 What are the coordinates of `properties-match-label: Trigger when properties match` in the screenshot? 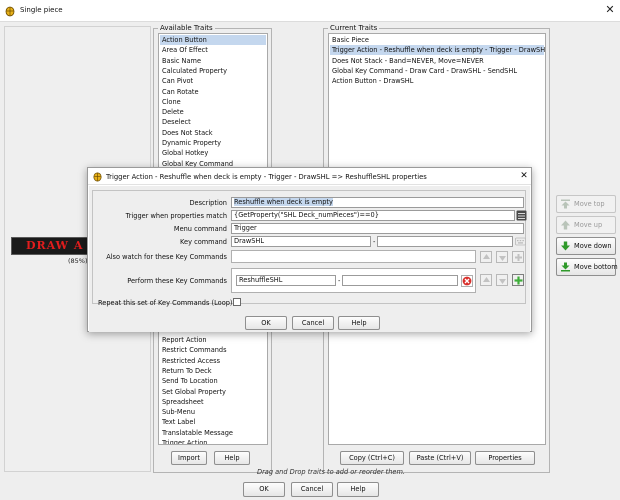 It's located at (176, 216).